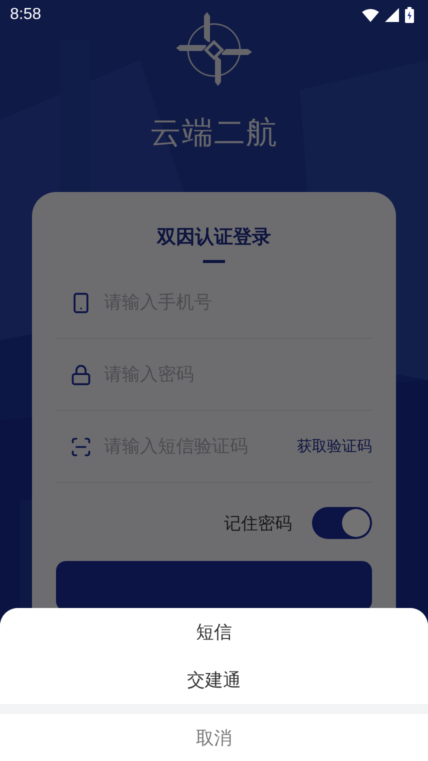  Describe the element at coordinates (258, 523) in the screenshot. I see `remember-label: 记住密码` at that location.